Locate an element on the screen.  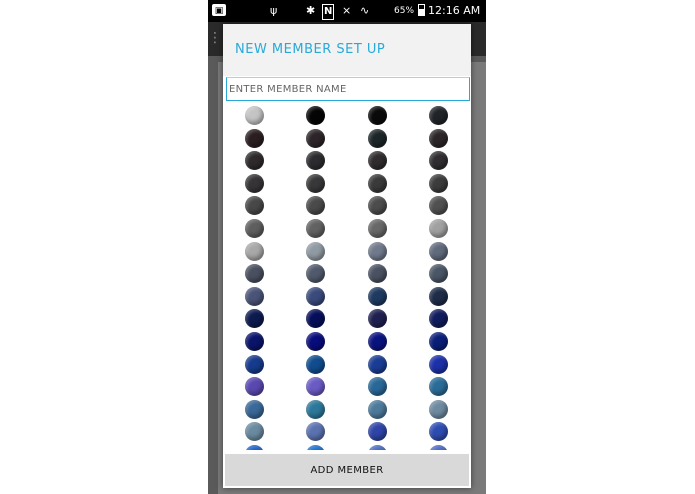
battery-level-fill is located at coordinates (421, 11).